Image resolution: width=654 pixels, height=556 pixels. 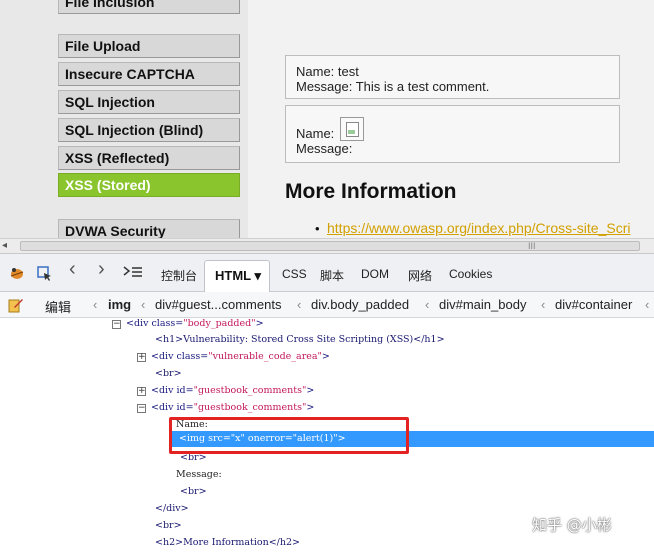 What do you see at coordinates (58, 306) in the screenshot?
I see `edit-button: 编辑` at bounding box center [58, 306].